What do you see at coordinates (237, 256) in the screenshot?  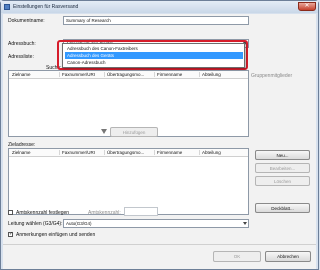 I see `ok-button: OK` at bounding box center [237, 256].